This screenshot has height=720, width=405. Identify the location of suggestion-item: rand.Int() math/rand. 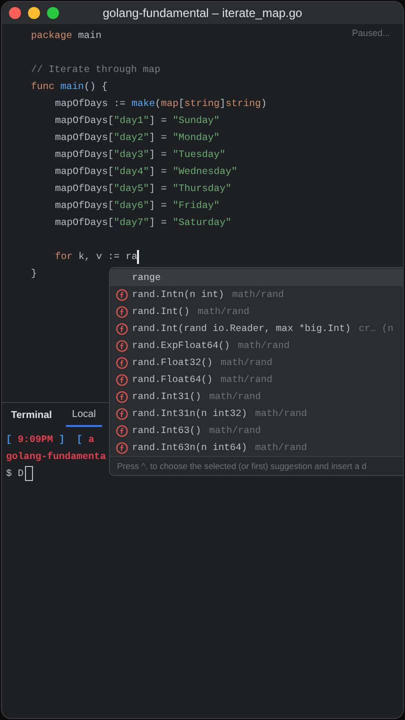
(256, 311).